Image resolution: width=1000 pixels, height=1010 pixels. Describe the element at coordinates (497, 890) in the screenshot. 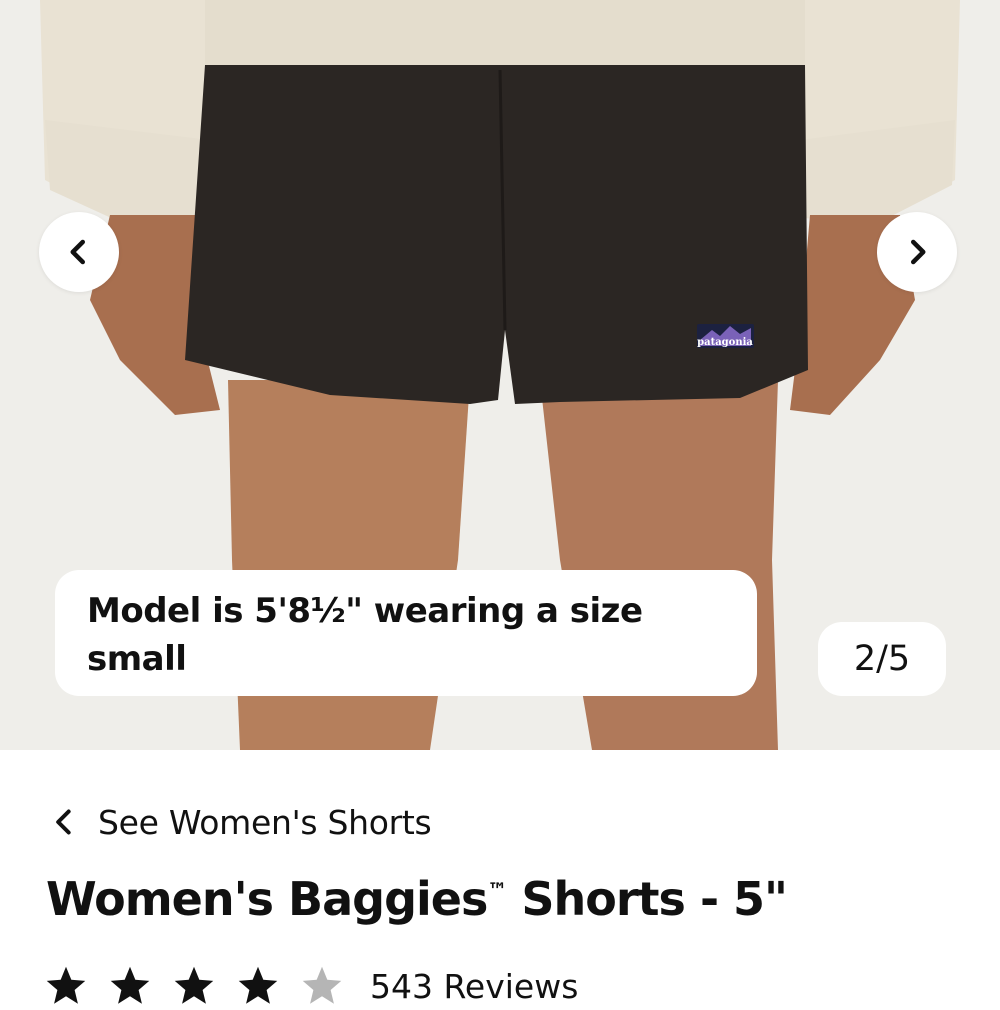

I see `trademark-symbol: ™` at that location.